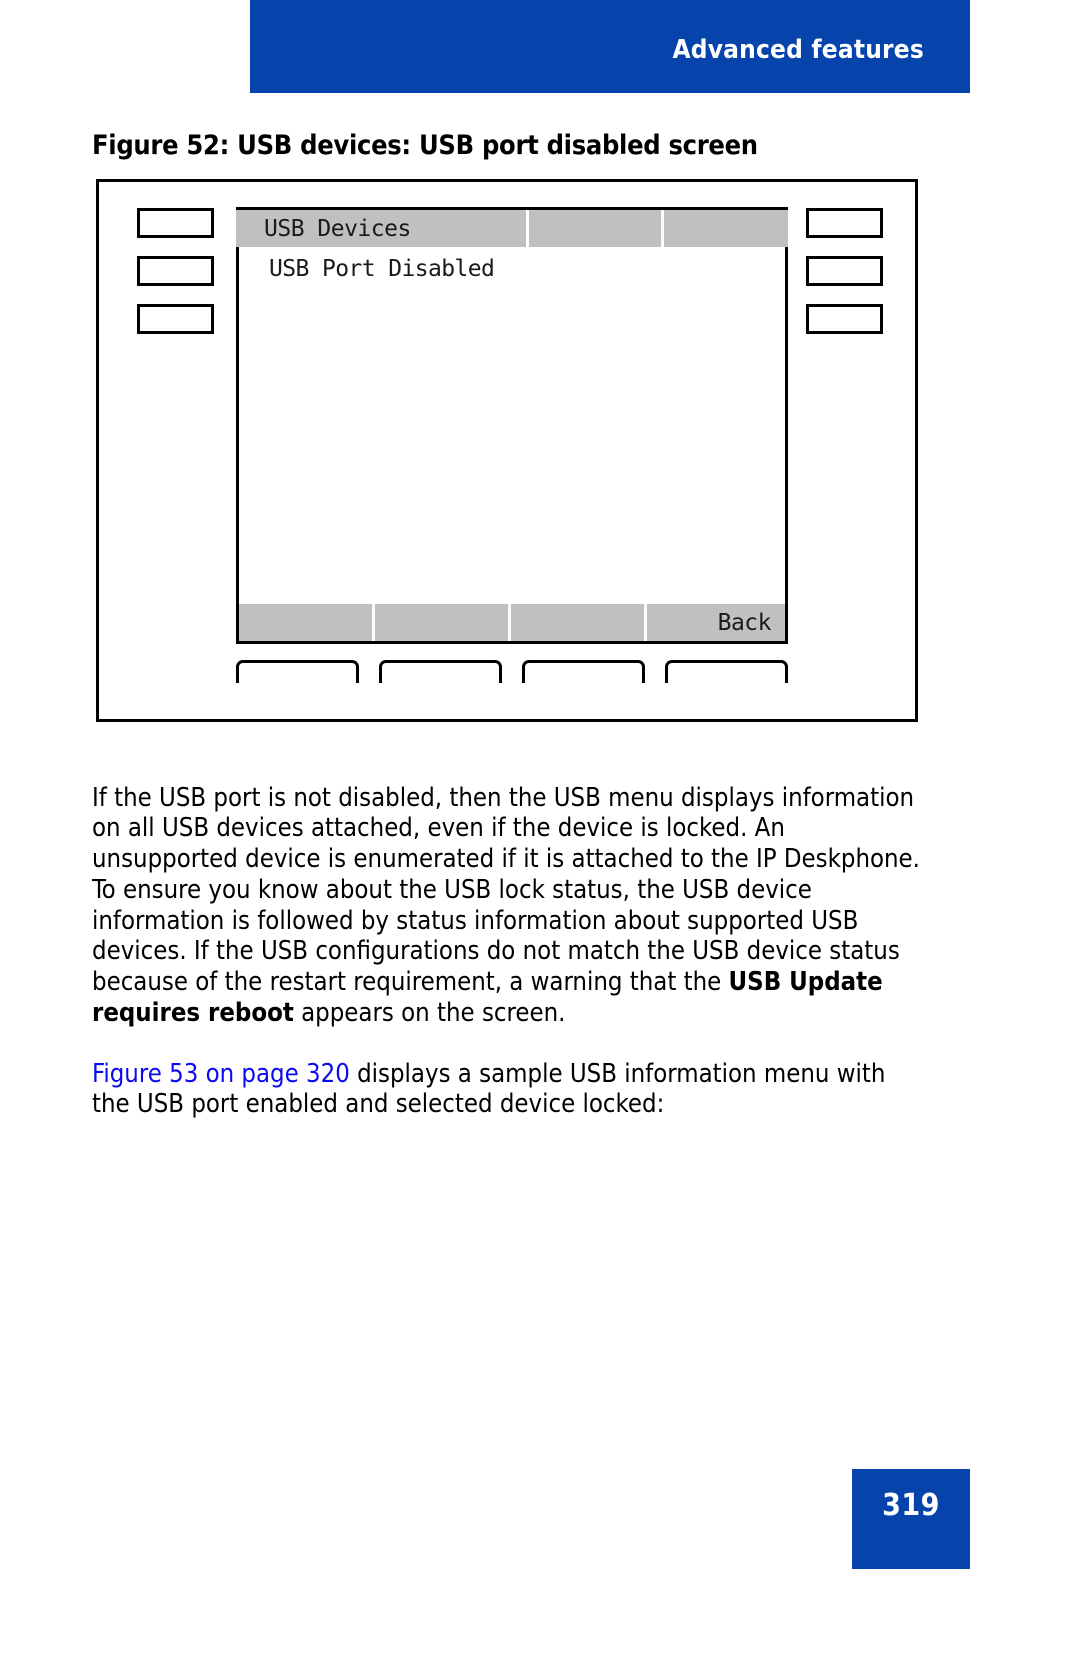 This screenshot has height=1669, width=1080. I want to click on paragraph-1-text-after-bold: appears on the screen., so click(429, 1013).